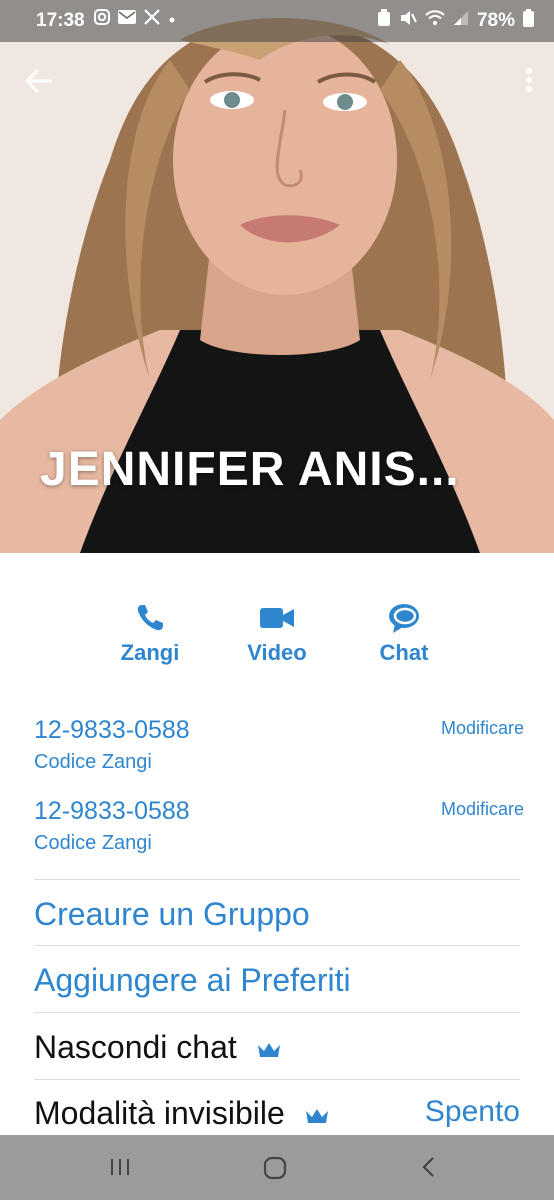  I want to click on create-group-item: Creaure un Gruppo, so click(277, 914).